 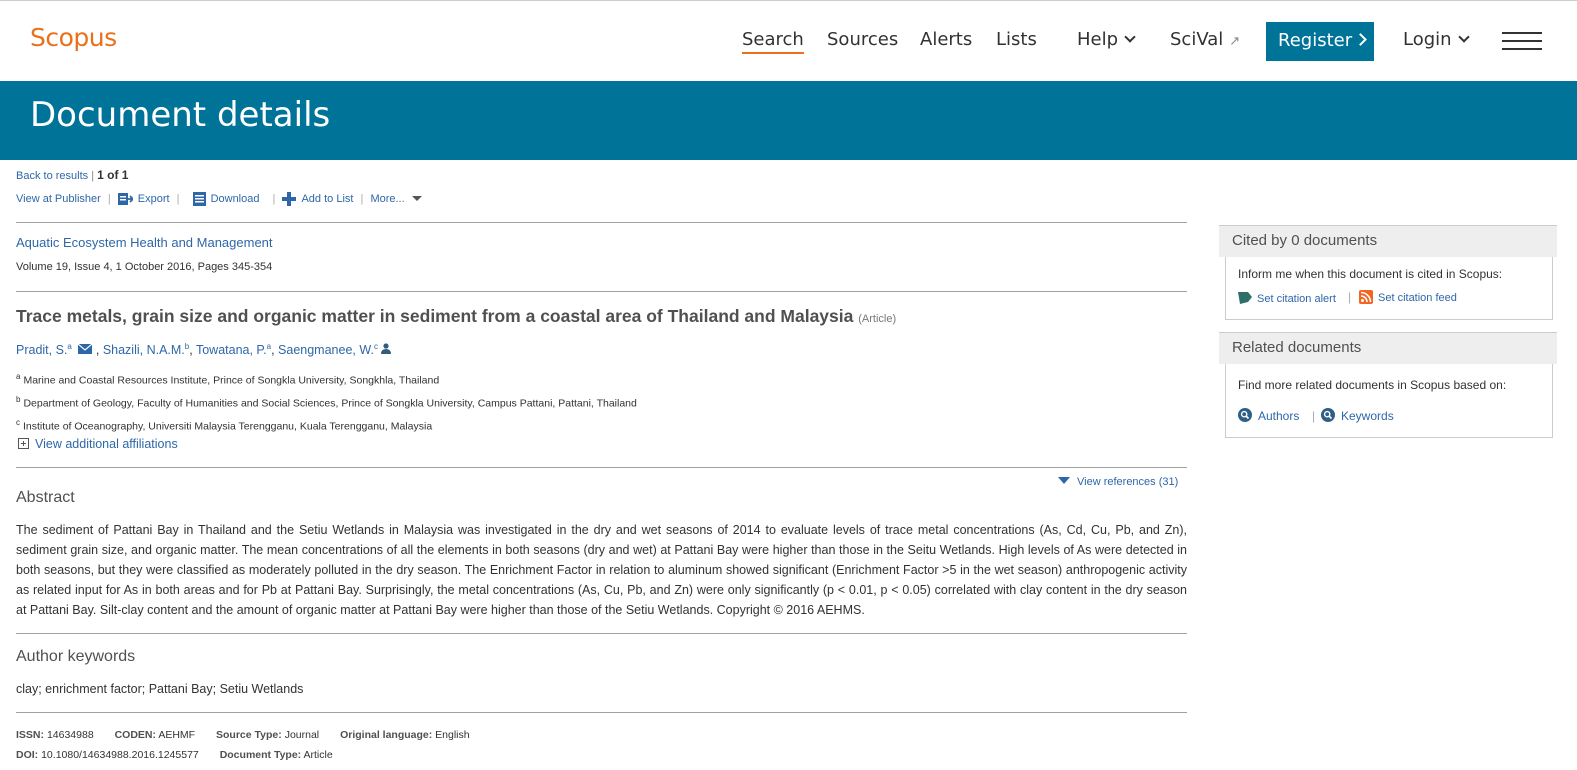 What do you see at coordinates (452, 735) in the screenshot?
I see `language-value: English` at bounding box center [452, 735].